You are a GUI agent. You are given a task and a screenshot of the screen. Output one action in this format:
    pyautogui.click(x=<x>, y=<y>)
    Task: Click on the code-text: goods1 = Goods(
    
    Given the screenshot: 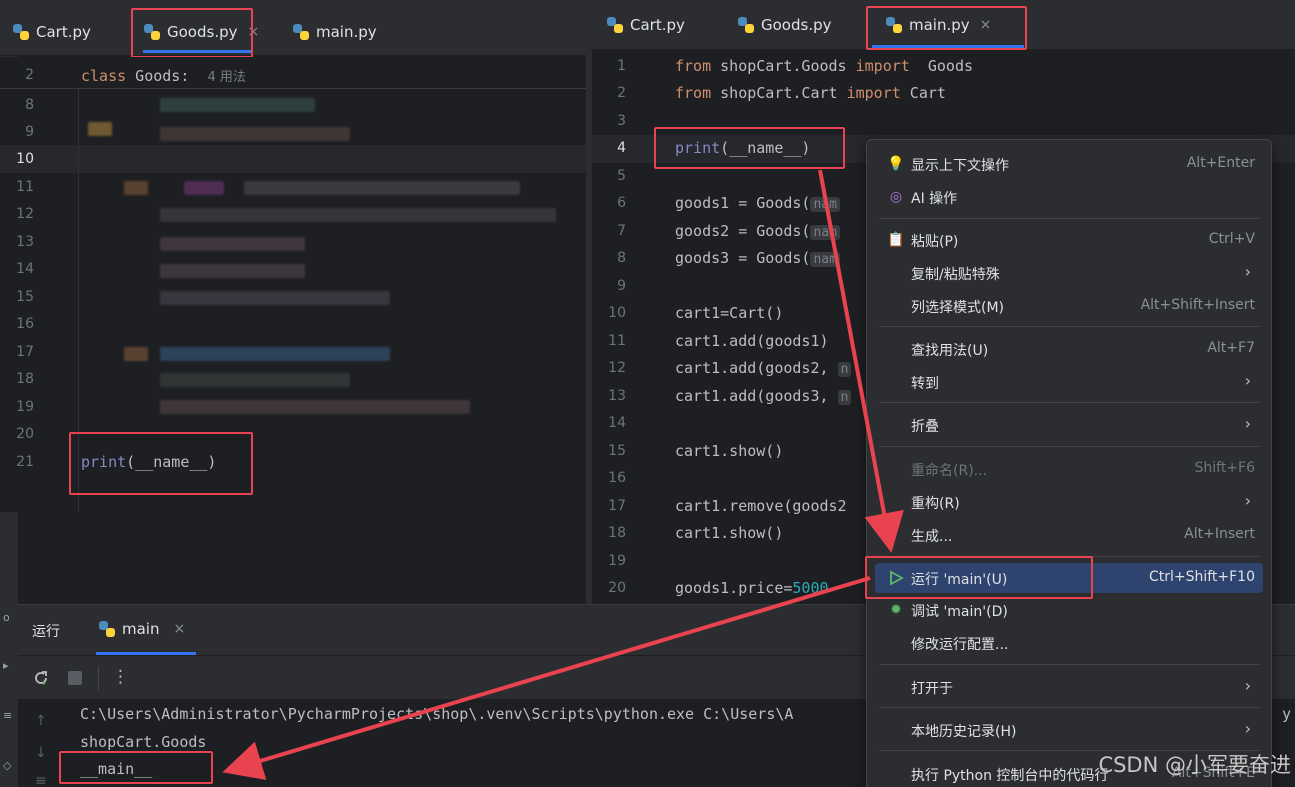 What is the action you would take?
    pyautogui.click(x=743, y=203)
    